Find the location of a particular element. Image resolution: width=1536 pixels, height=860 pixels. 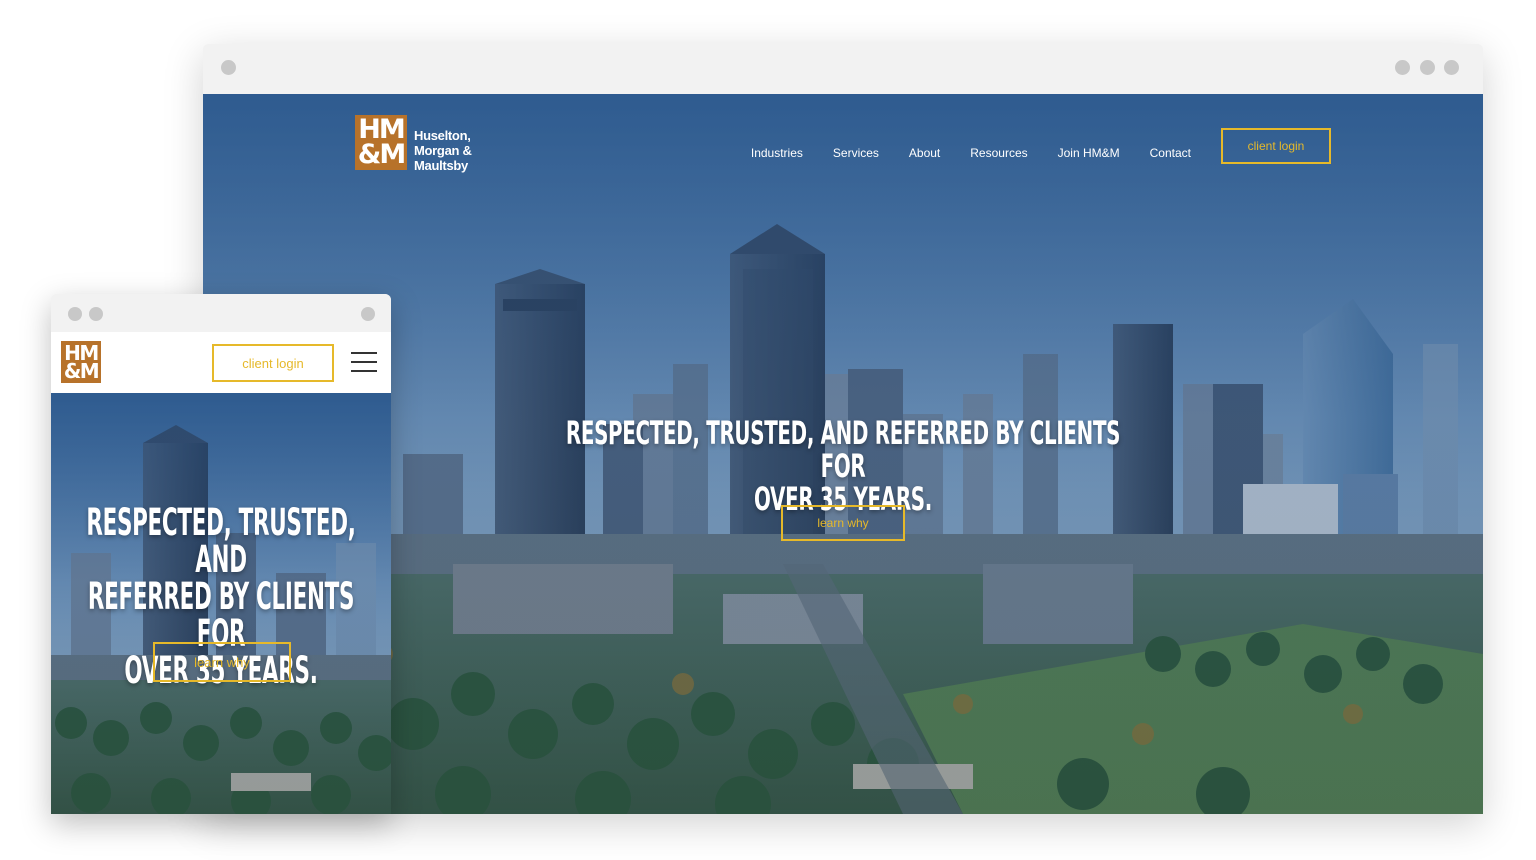

mobile-learn-why-button: learn why is located at coordinates (222, 662).